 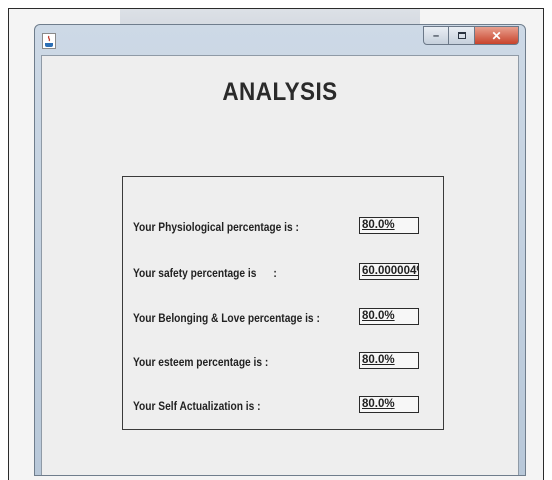 I want to click on physiological-row: Your Physiological percentage is : 80.0%, so click(x=276, y=227).